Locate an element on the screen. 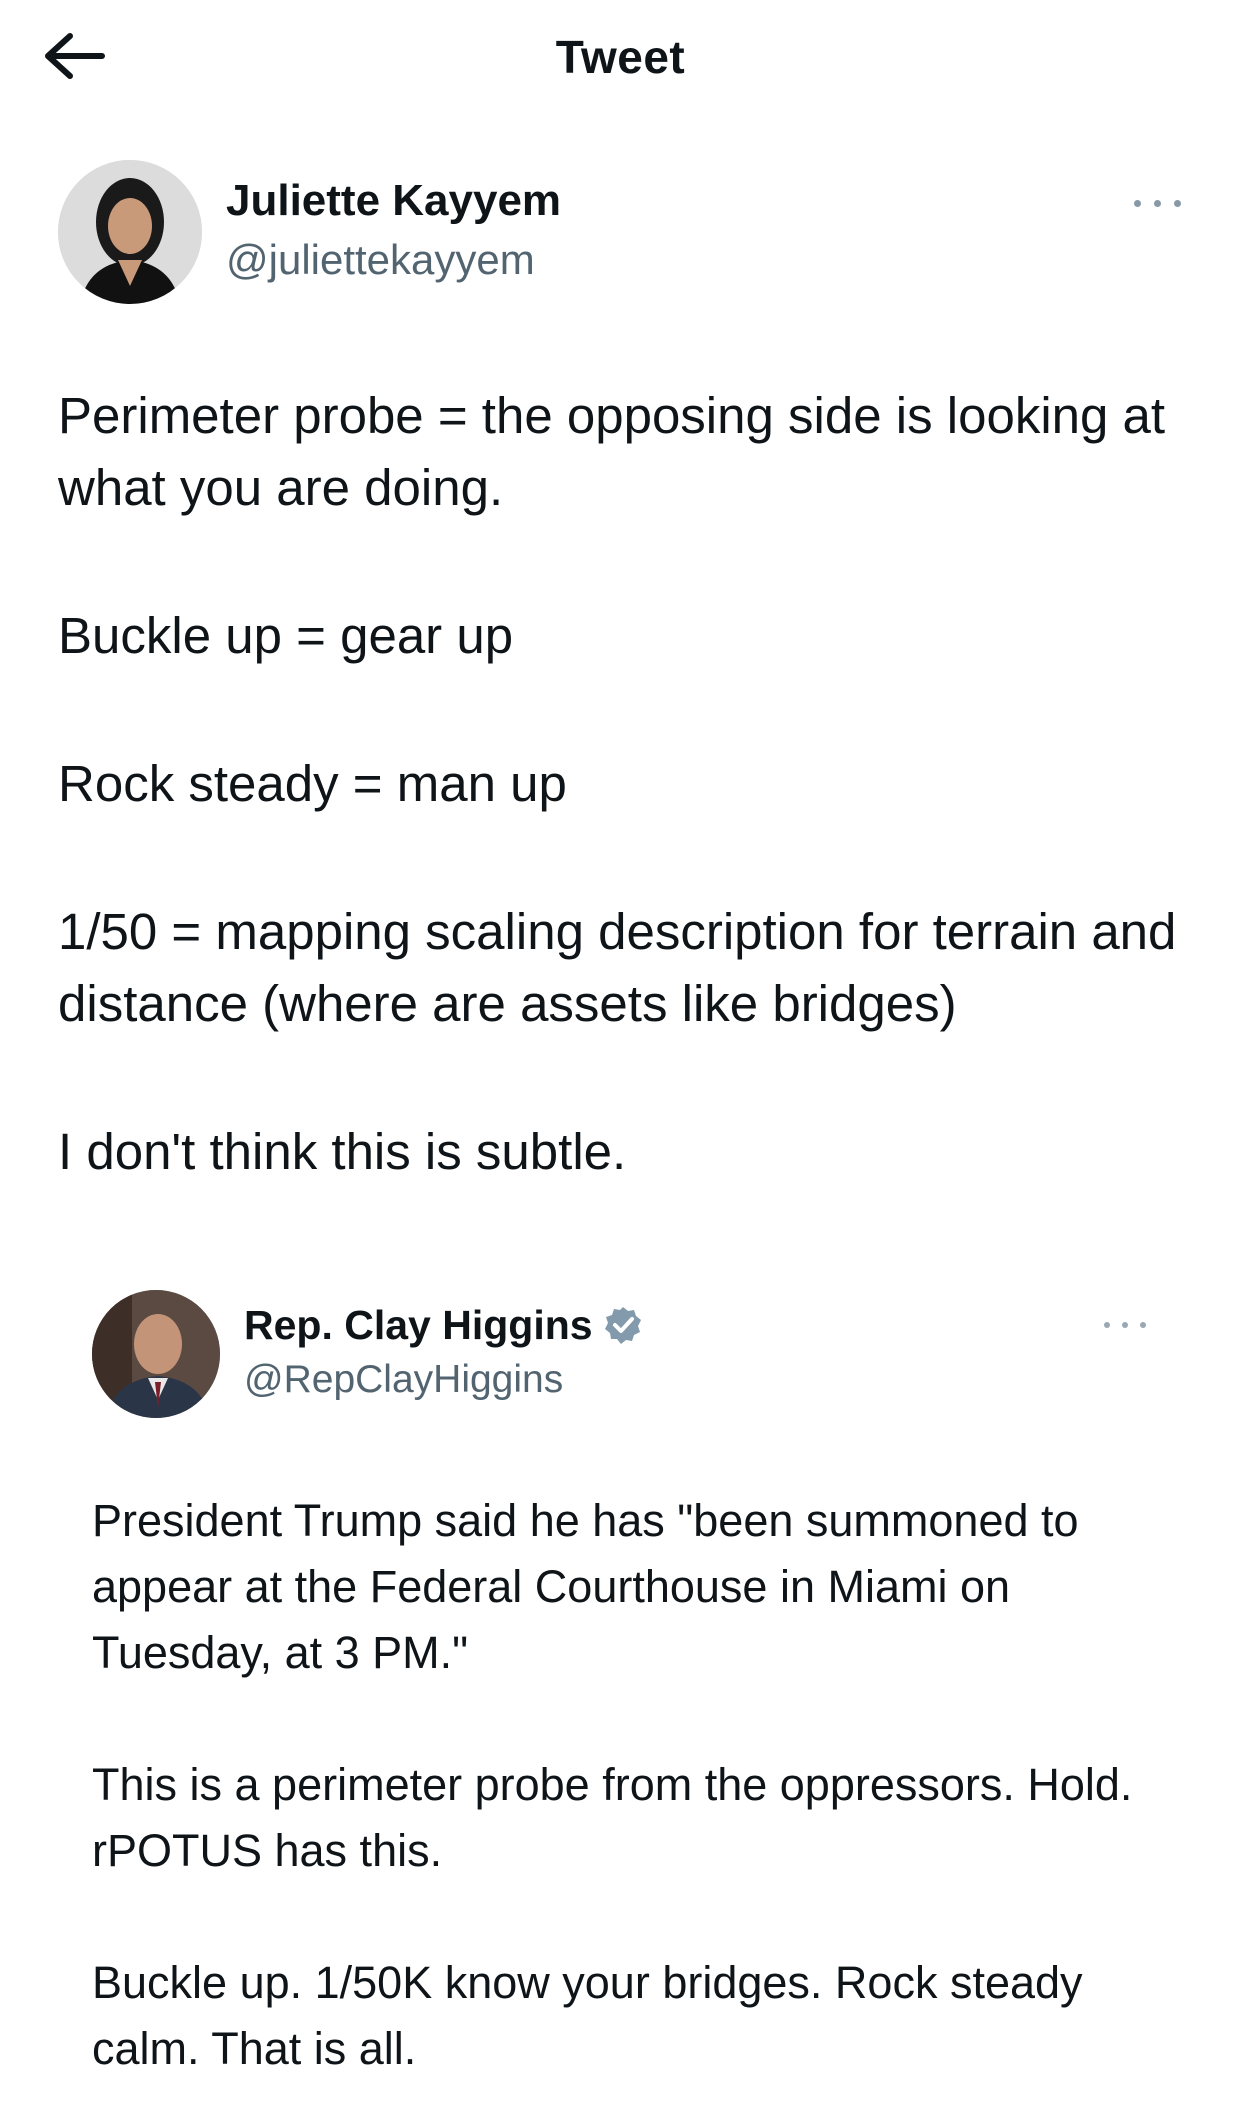 The image size is (1241, 2108). more-options-button is located at coordinates (1158, 203).